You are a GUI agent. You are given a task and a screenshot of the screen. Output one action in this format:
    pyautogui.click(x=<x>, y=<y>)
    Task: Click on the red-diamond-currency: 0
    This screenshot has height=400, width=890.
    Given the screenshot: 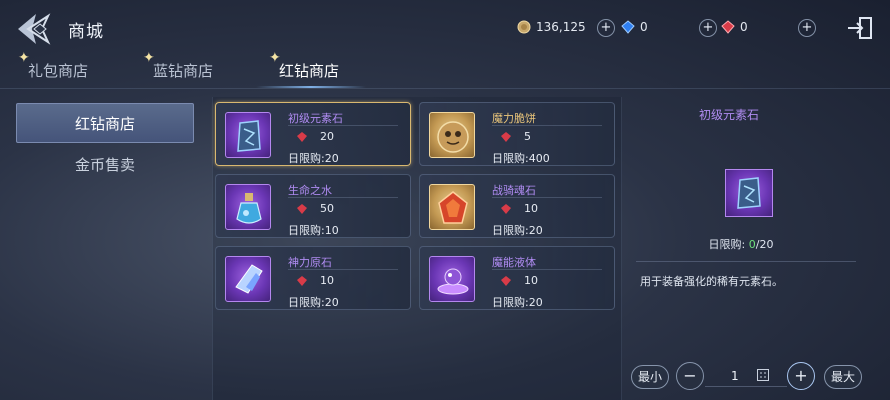 What is the action you would take?
    pyautogui.click(x=734, y=27)
    